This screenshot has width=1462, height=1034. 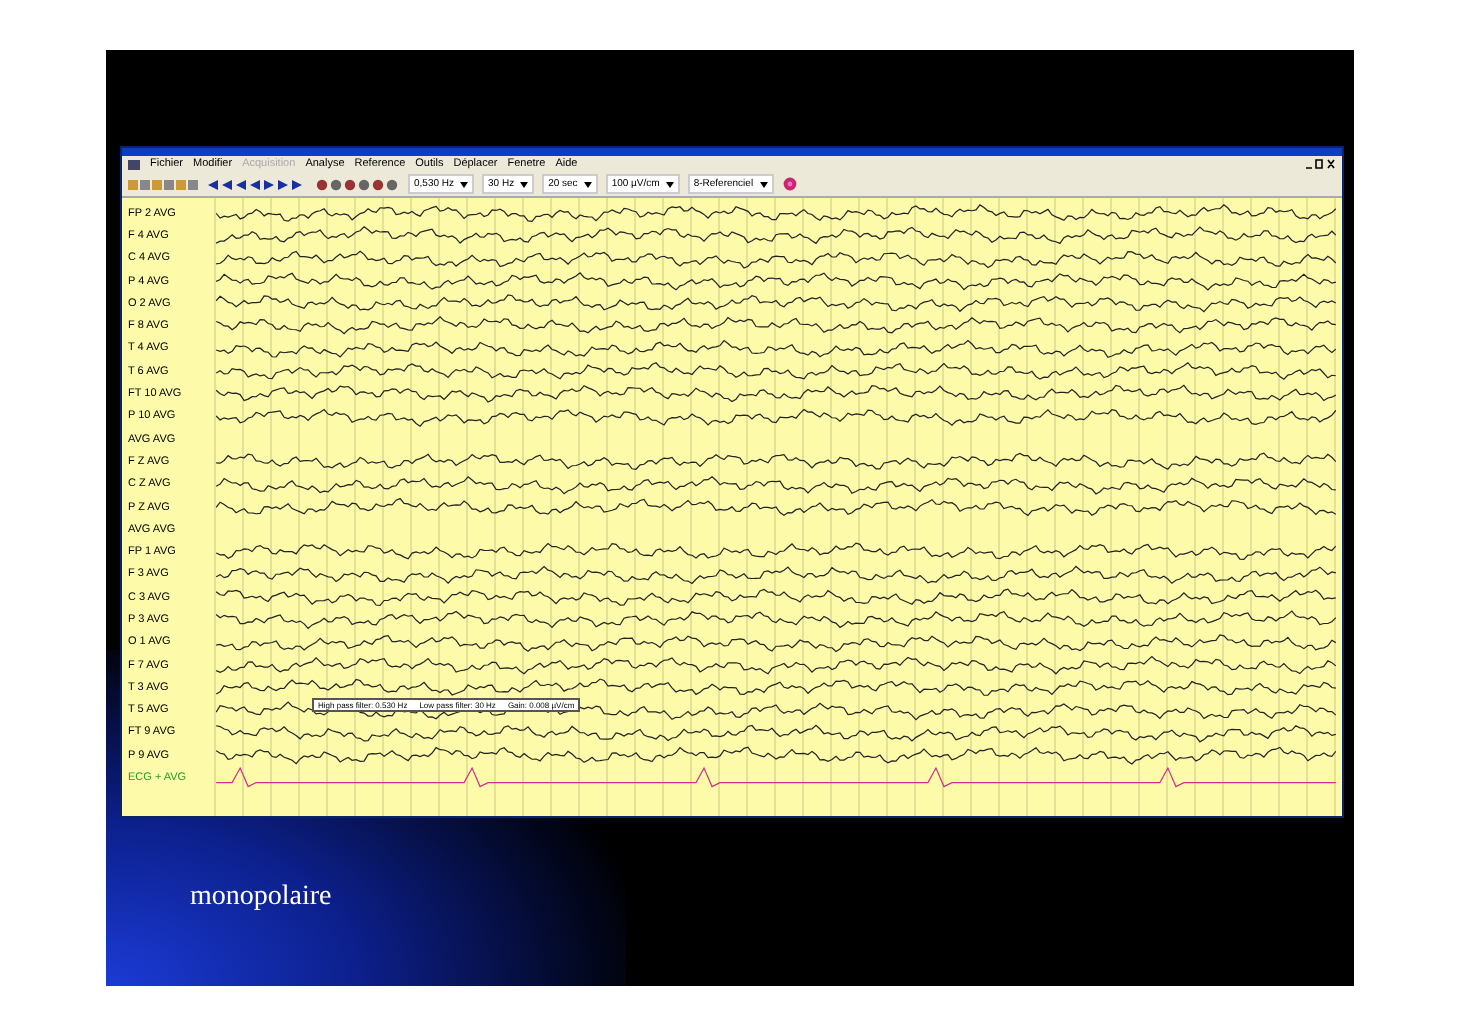 What do you see at coordinates (789, 184) in the screenshot?
I see `flower-icon` at bounding box center [789, 184].